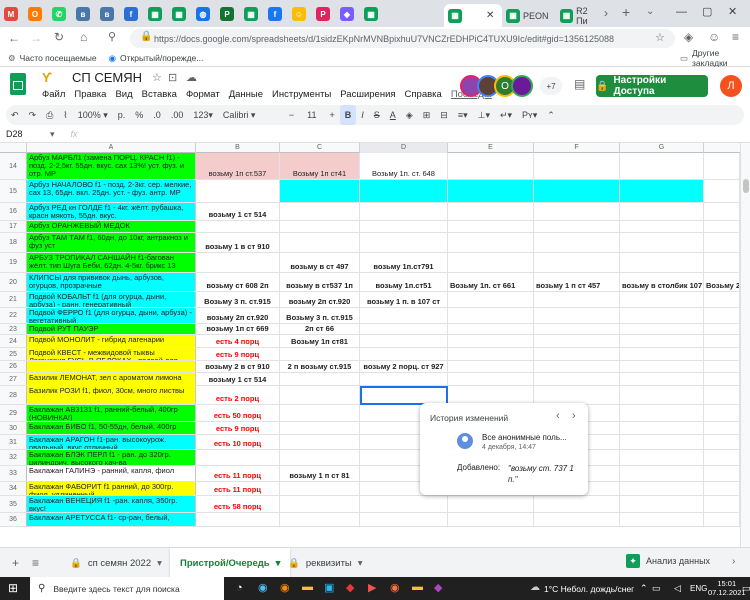 This screenshot has width=750, height=600. What do you see at coordinates (111, 519) in the screenshot?
I see `cell-a: Баклажан АРЕТУССА f1- ср-ран, белый,` at bounding box center [111, 519].